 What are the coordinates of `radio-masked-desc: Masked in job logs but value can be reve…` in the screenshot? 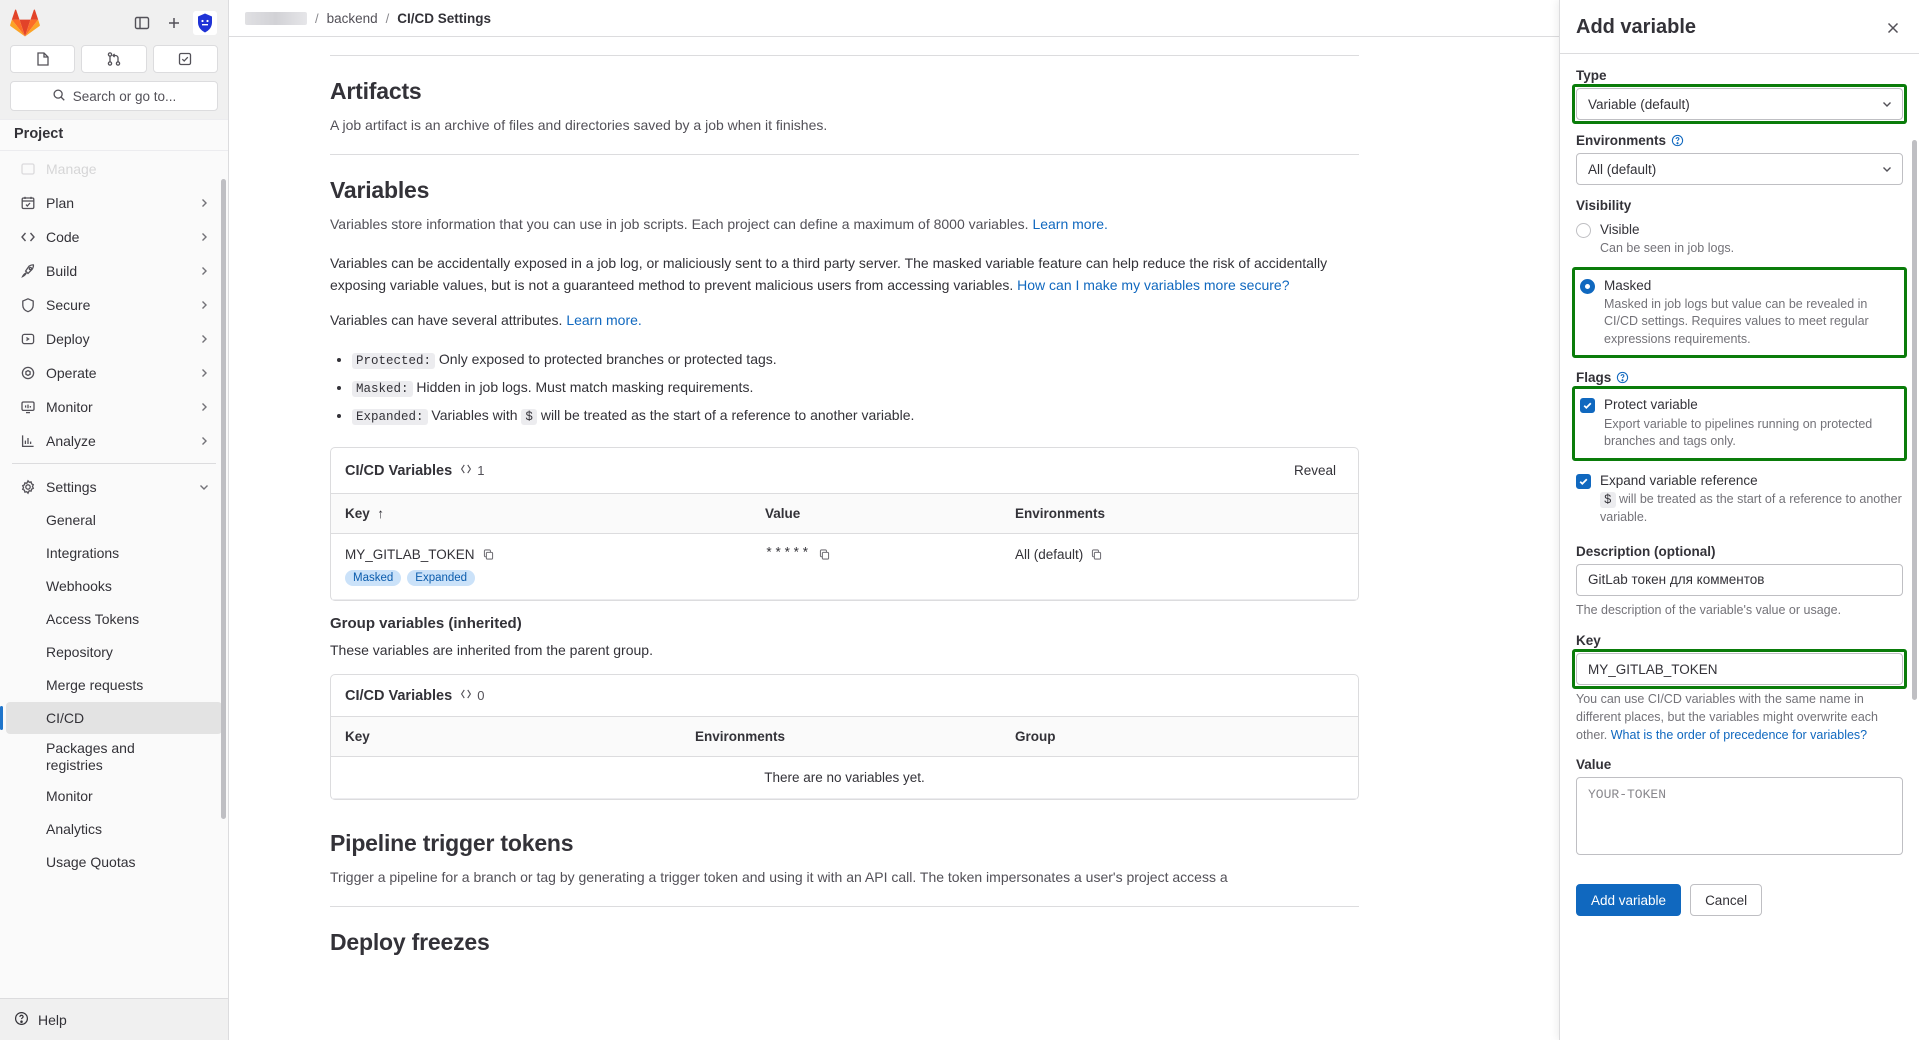 It's located at (1736, 321).